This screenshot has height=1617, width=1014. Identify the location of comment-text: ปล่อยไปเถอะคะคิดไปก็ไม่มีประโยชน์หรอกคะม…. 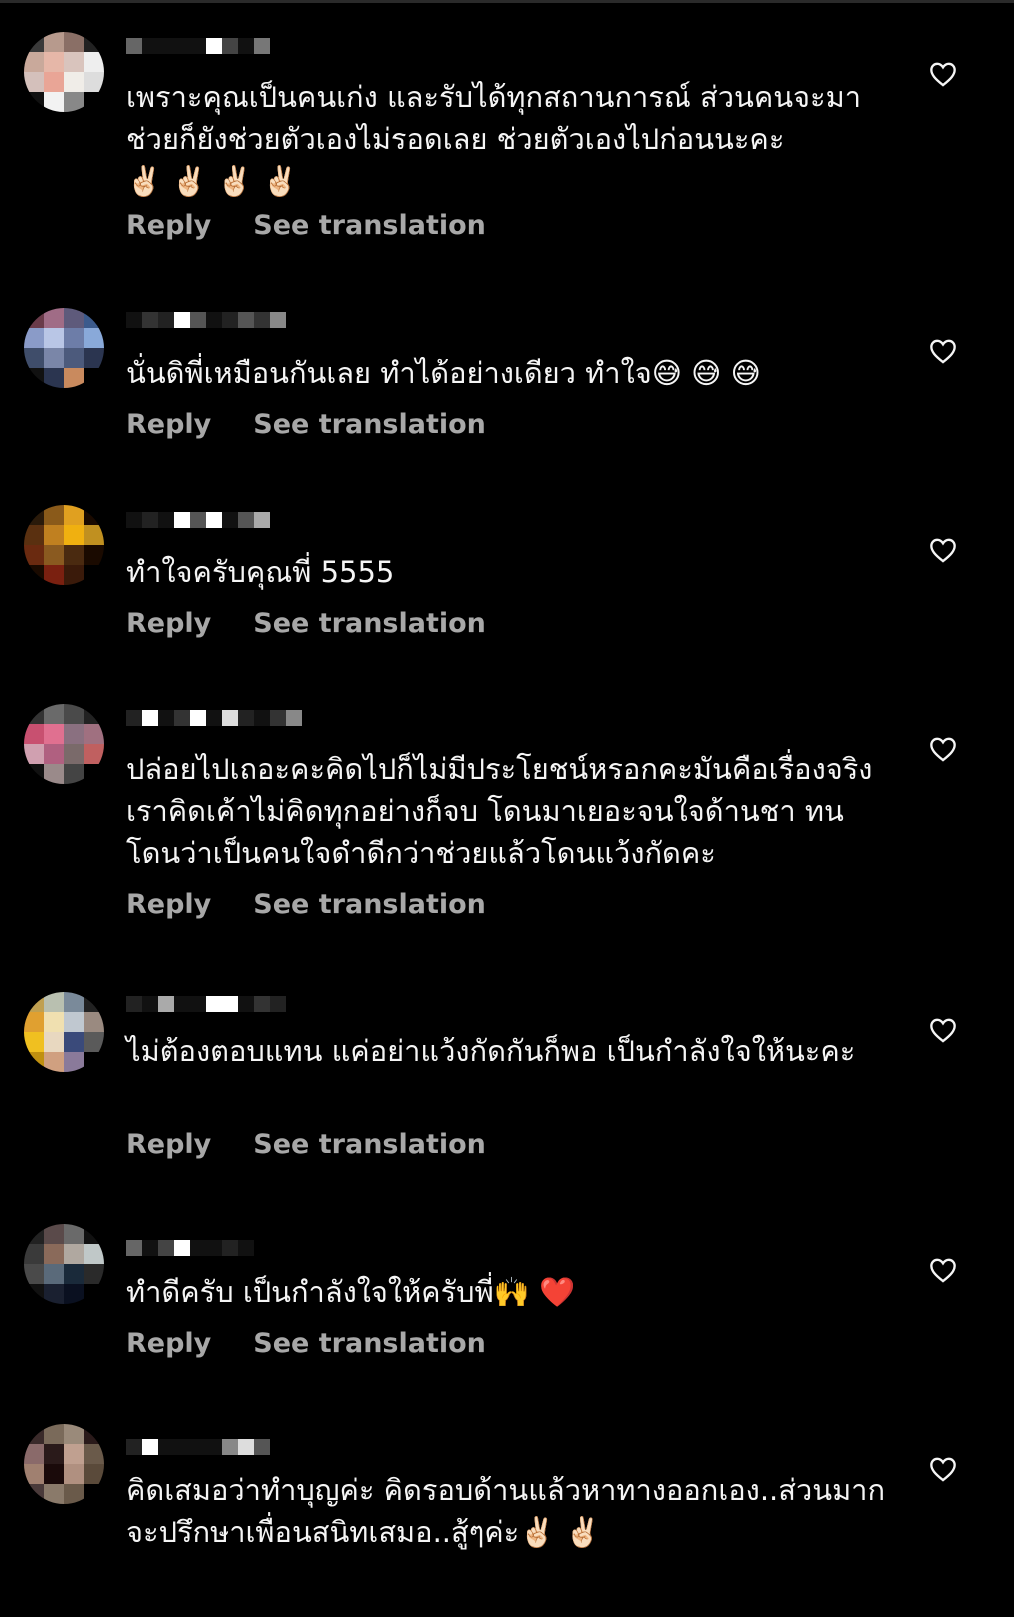
(504, 811).